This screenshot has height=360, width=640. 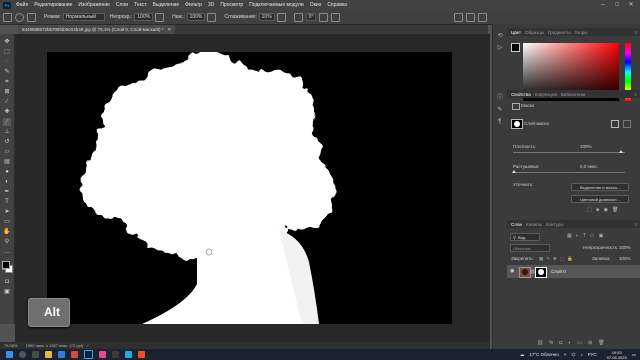 What do you see at coordinates (7, 52) in the screenshot?
I see `marquee-tool-icon: ⬚` at bounding box center [7, 52].